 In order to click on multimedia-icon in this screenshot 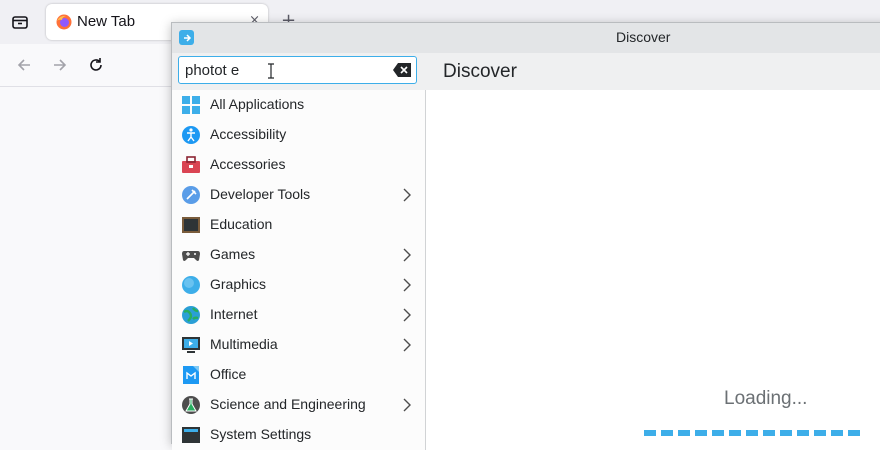, I will do `click(191, 345)`.